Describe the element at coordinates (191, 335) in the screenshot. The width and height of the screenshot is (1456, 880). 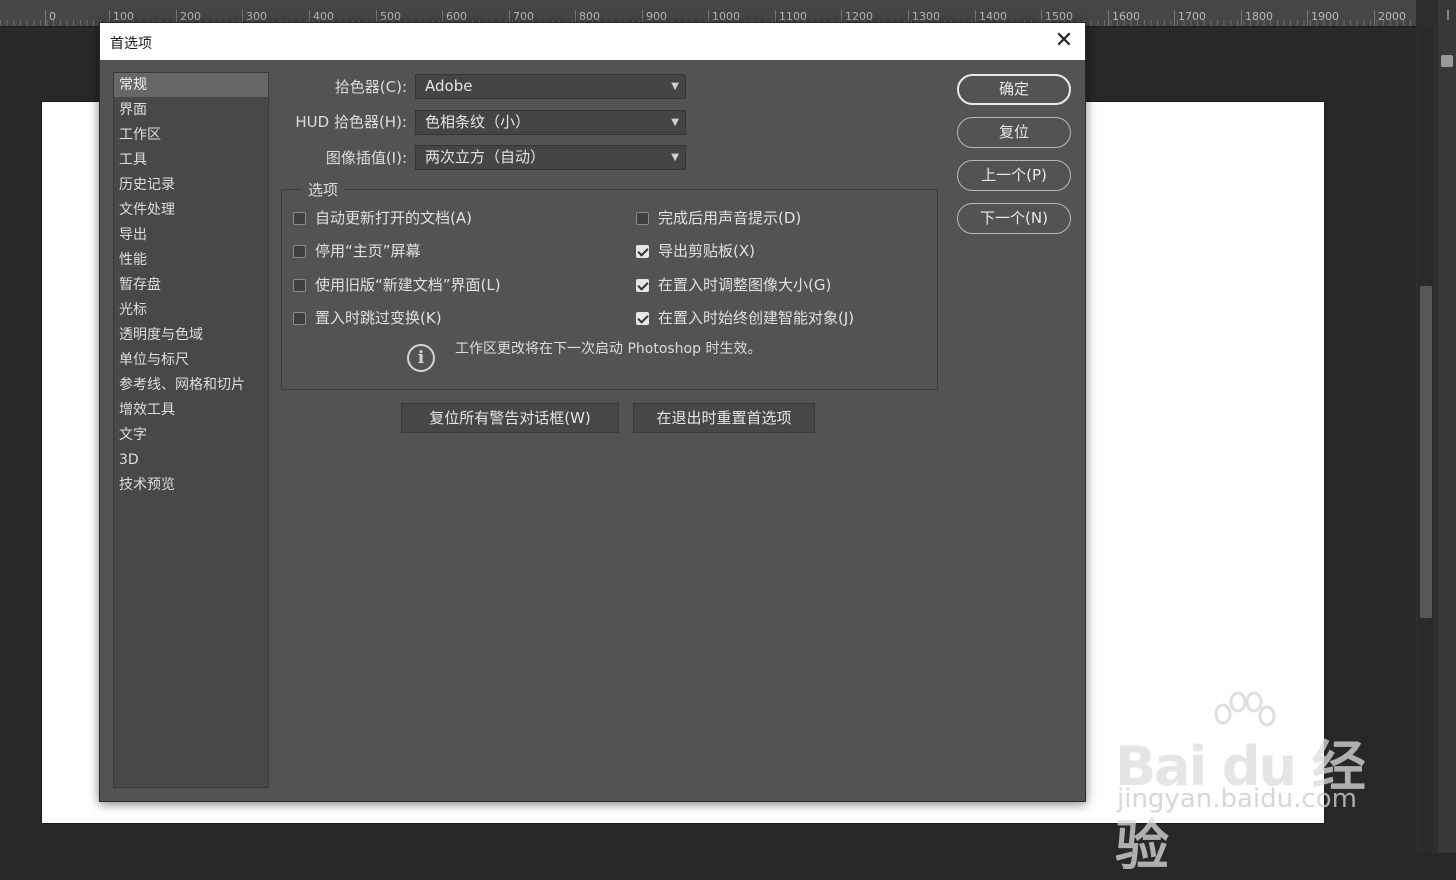
I see `sidebar-item-transparency: 透明度与色域` at that location.